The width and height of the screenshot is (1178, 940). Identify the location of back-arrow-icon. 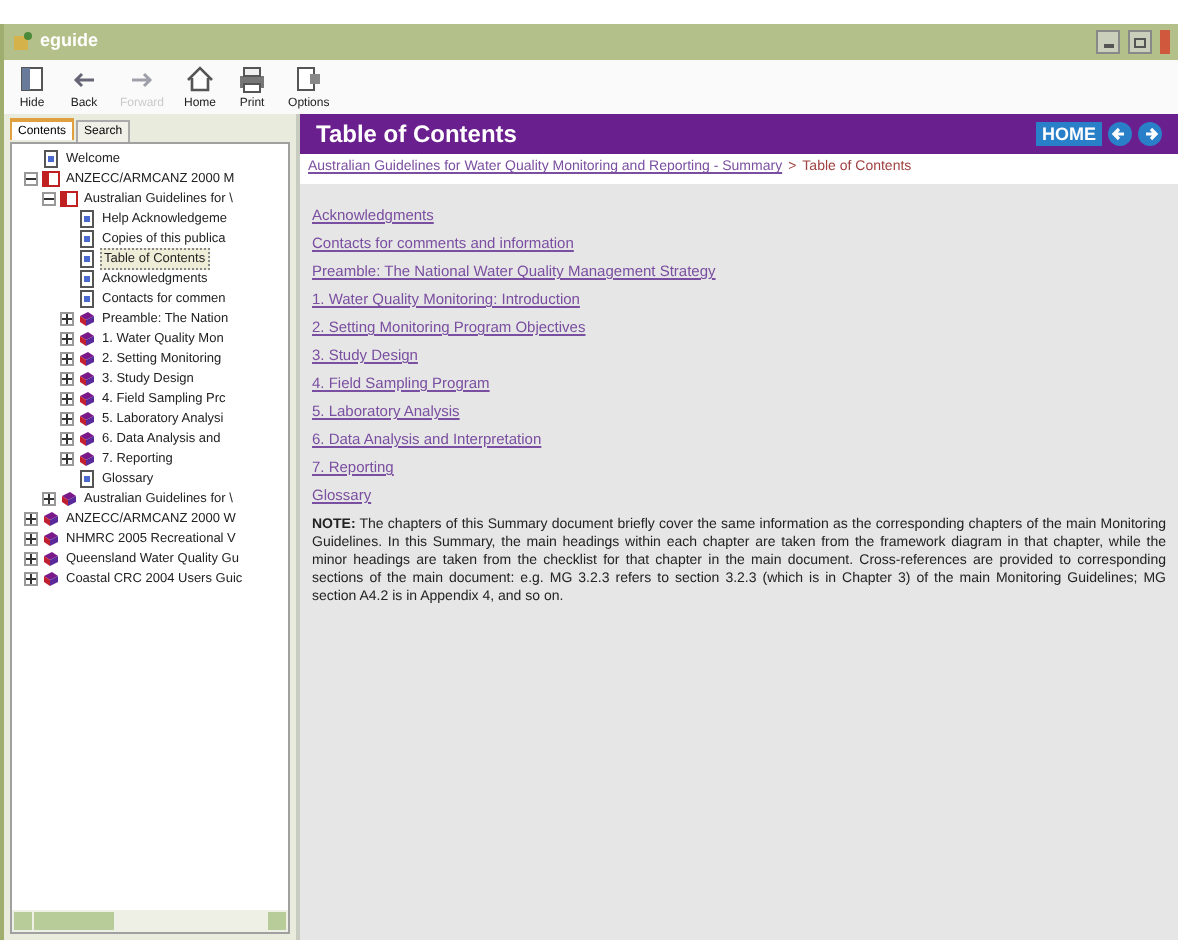
(1120, 134).